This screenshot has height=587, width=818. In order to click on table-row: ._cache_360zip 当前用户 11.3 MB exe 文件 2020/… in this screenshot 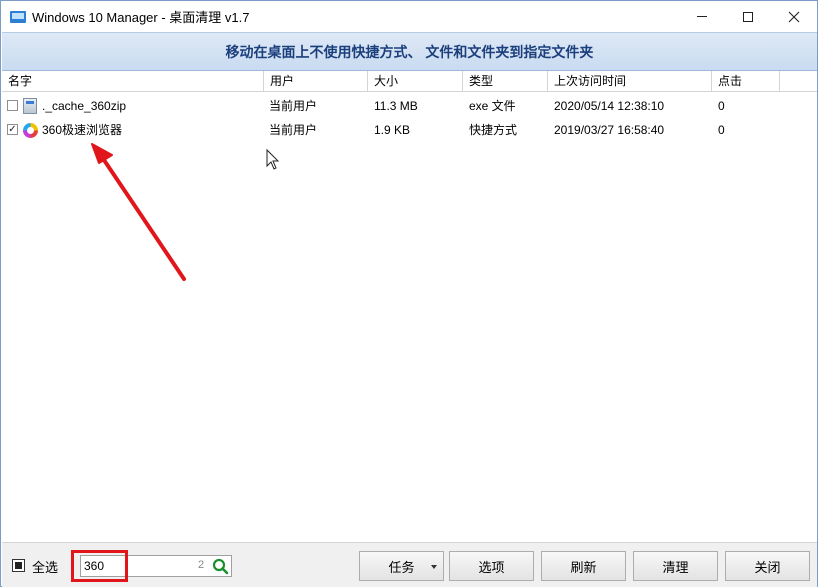, I will do `click(409, 106)`.